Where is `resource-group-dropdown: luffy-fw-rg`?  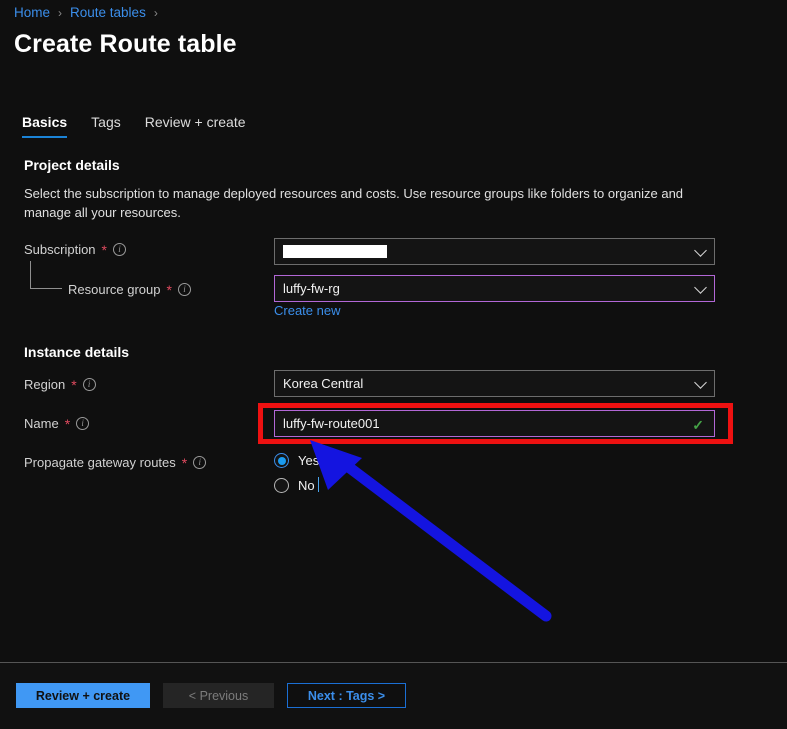 resource-group-dropdown: luffy-fw-rg is located at coordinates (494, 288).